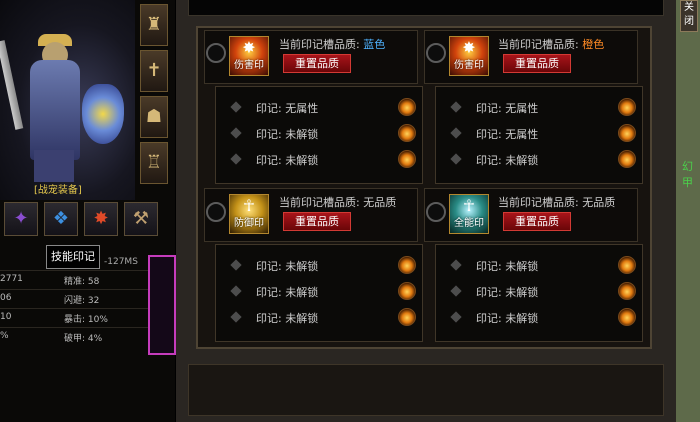 This screenshot has height=422, width=700. Describe the element at coordinates (426, 390) in the screenshot. I see `panel-bottom-bar` at that location.